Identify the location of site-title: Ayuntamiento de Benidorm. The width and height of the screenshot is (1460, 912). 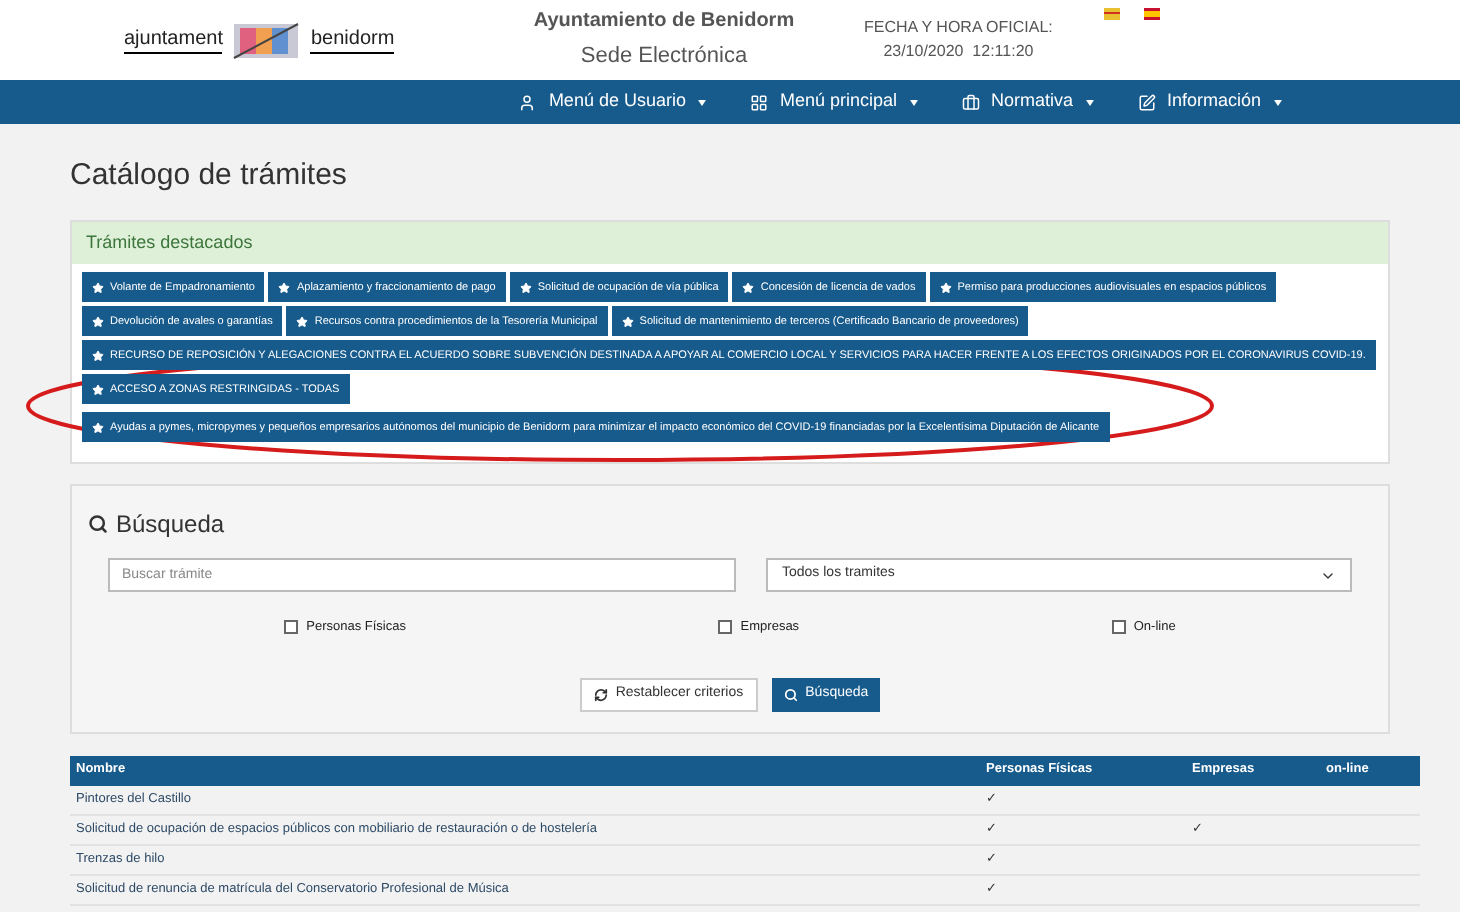
(664, 22).